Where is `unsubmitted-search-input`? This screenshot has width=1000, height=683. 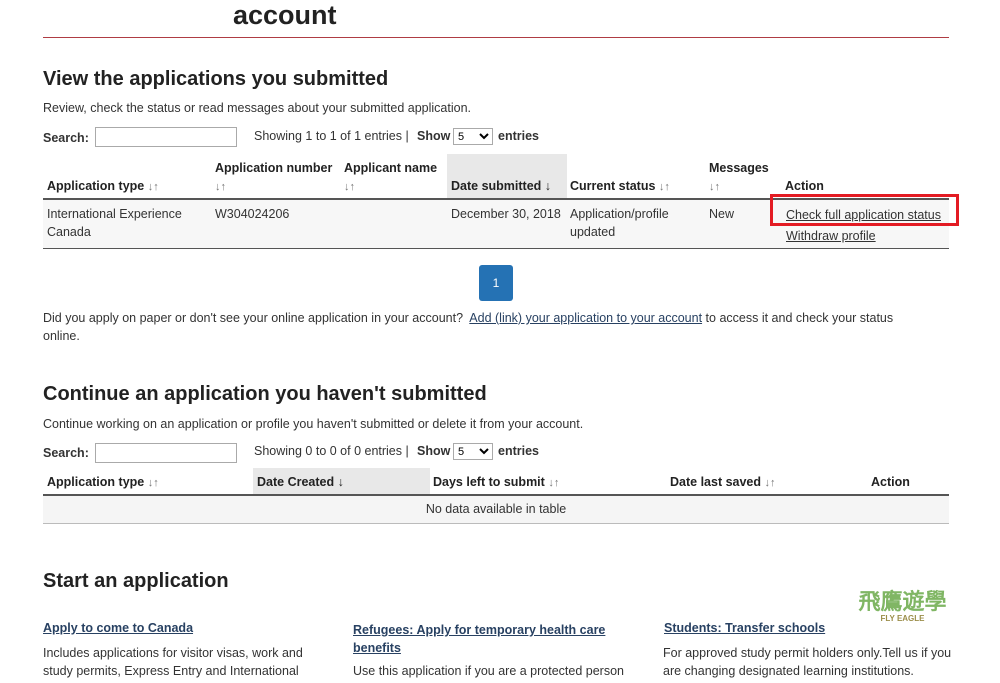
unsubmitted-search-input is located at coordinates (166, 453).